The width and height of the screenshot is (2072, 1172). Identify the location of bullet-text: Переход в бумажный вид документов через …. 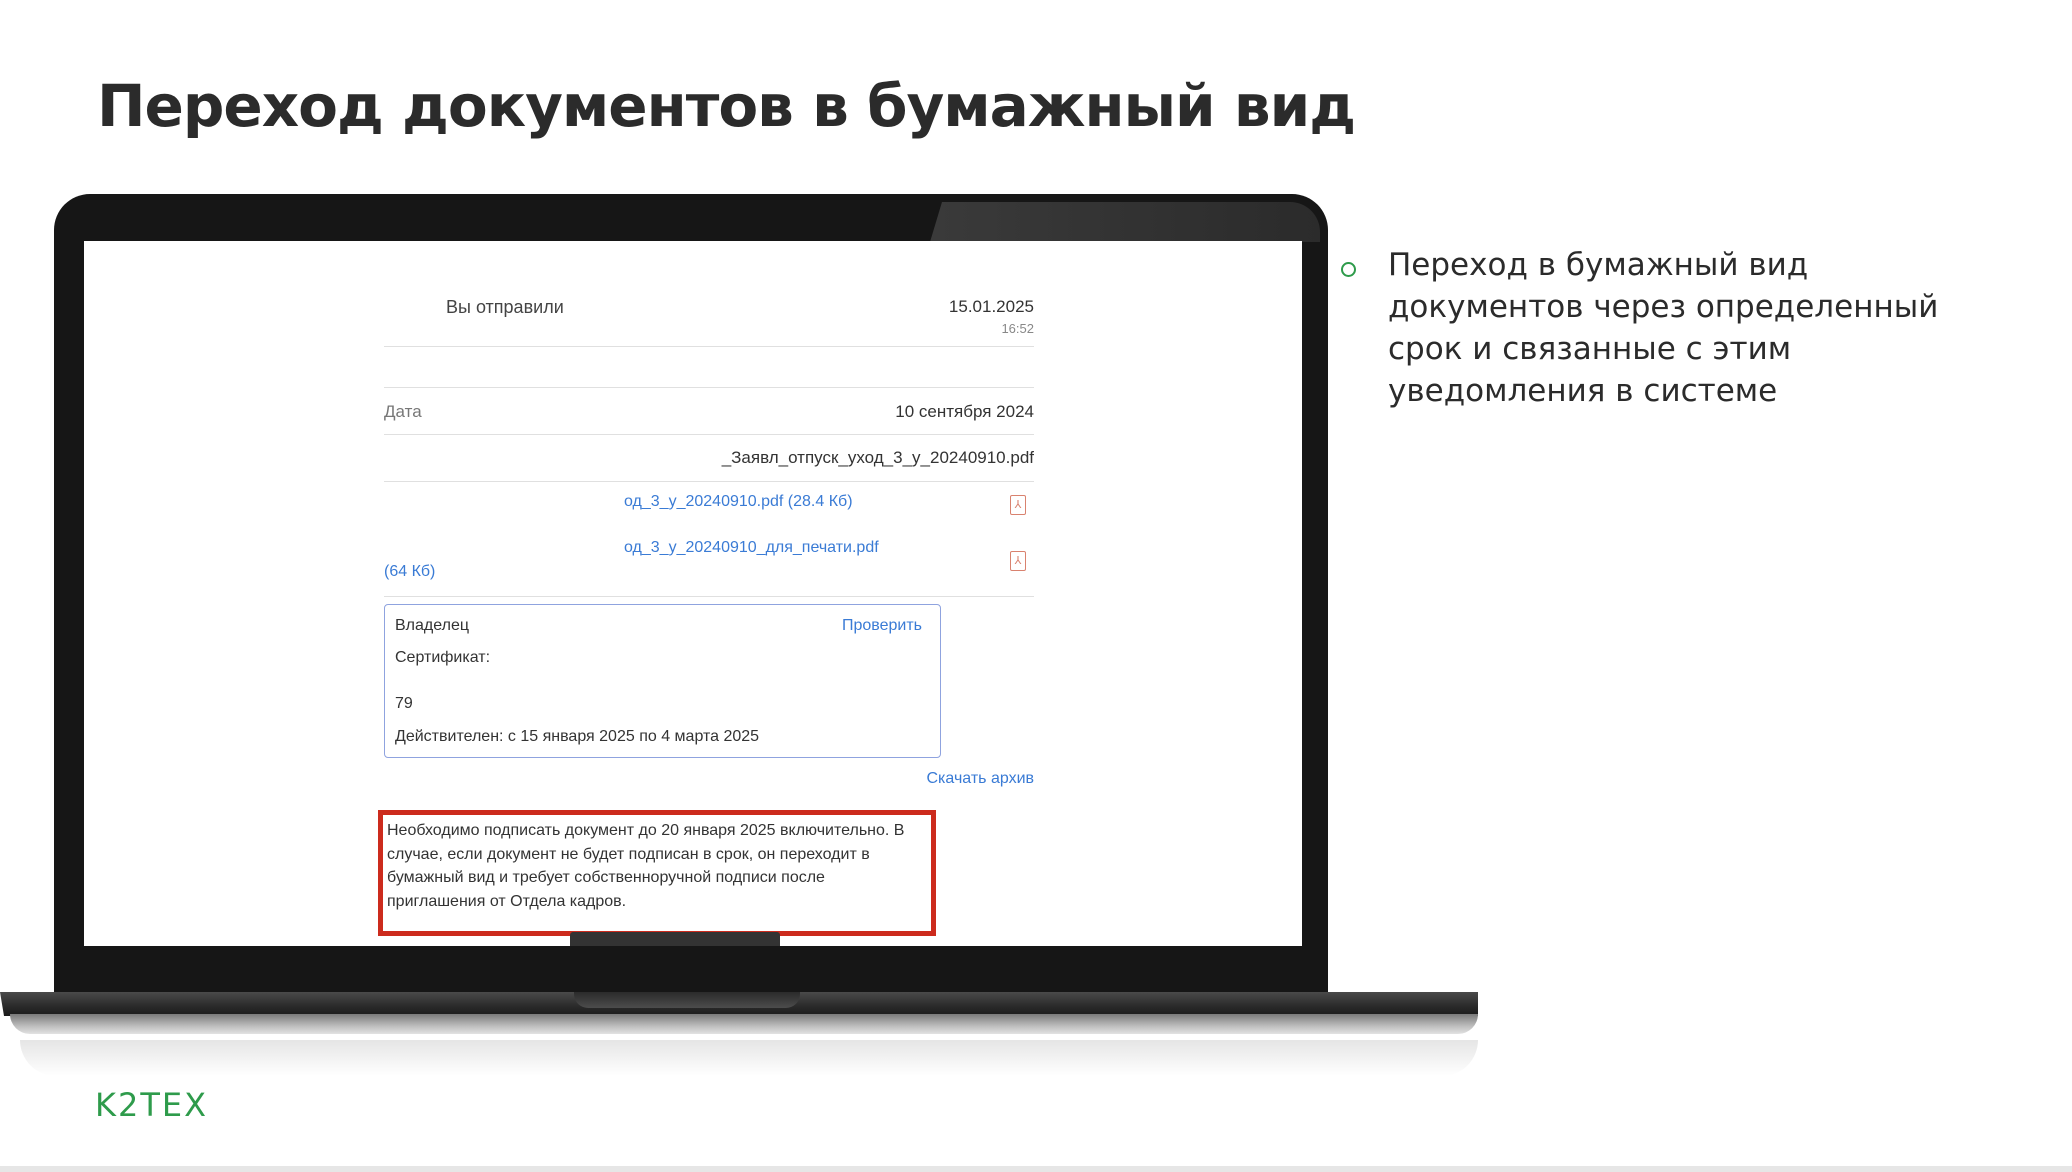
(1663, 328).